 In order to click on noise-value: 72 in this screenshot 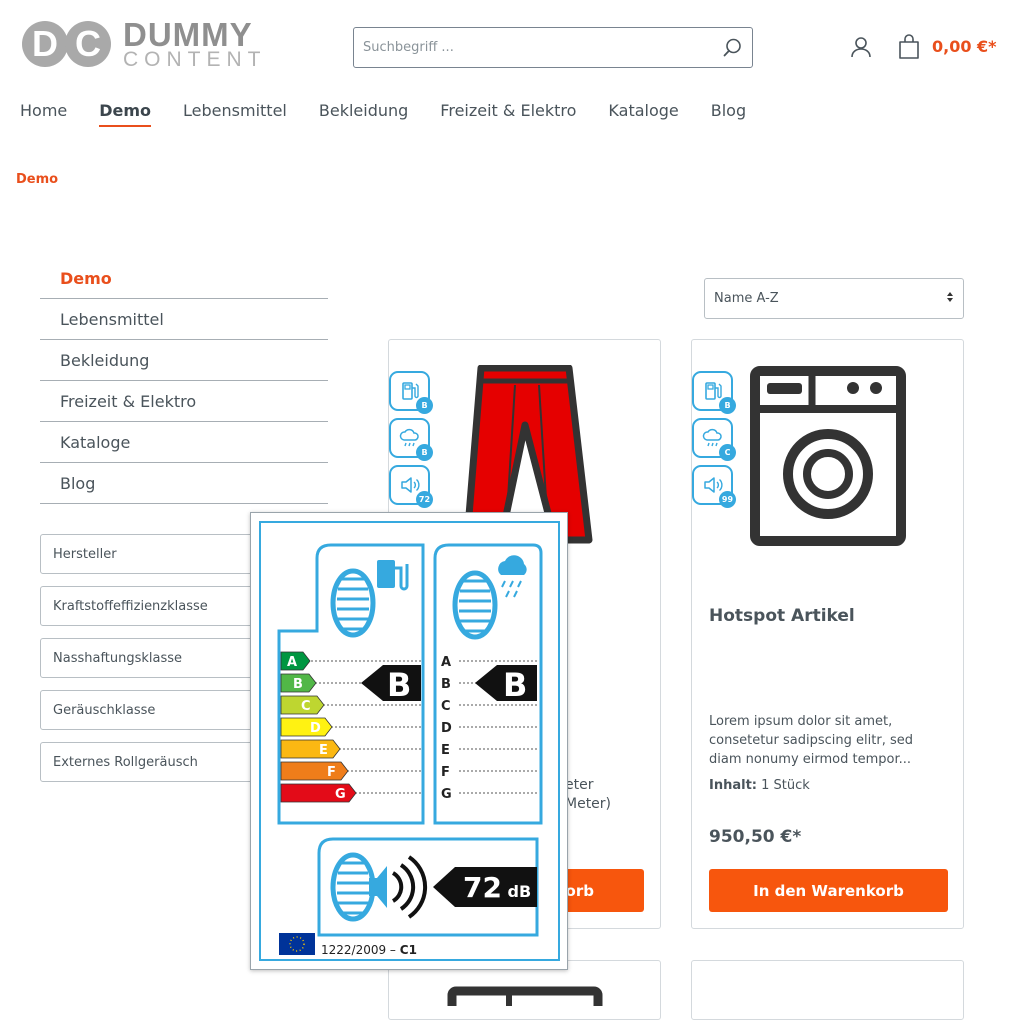, I will do `click(424, 499)`.